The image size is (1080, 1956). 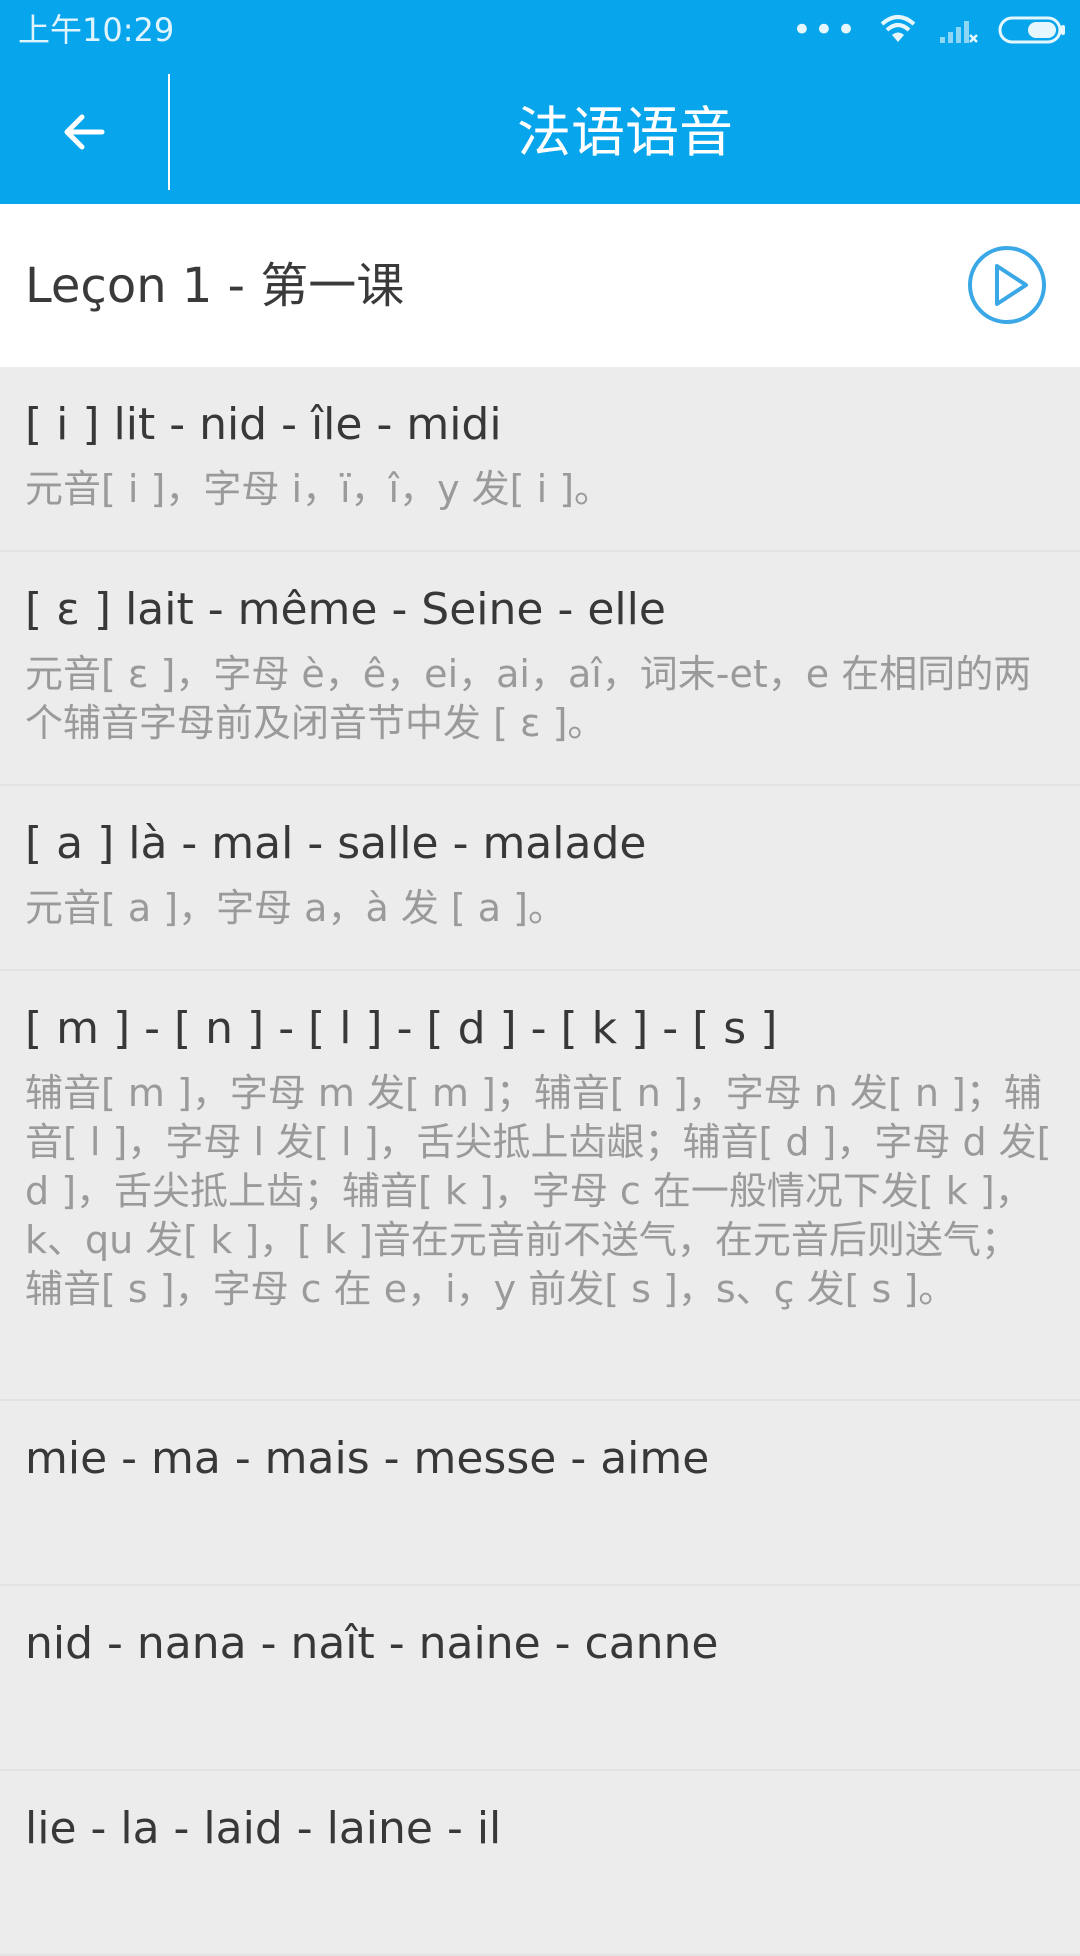 I want to click on status-bar: 上午10:29 •••, so click(x=540, y=30).